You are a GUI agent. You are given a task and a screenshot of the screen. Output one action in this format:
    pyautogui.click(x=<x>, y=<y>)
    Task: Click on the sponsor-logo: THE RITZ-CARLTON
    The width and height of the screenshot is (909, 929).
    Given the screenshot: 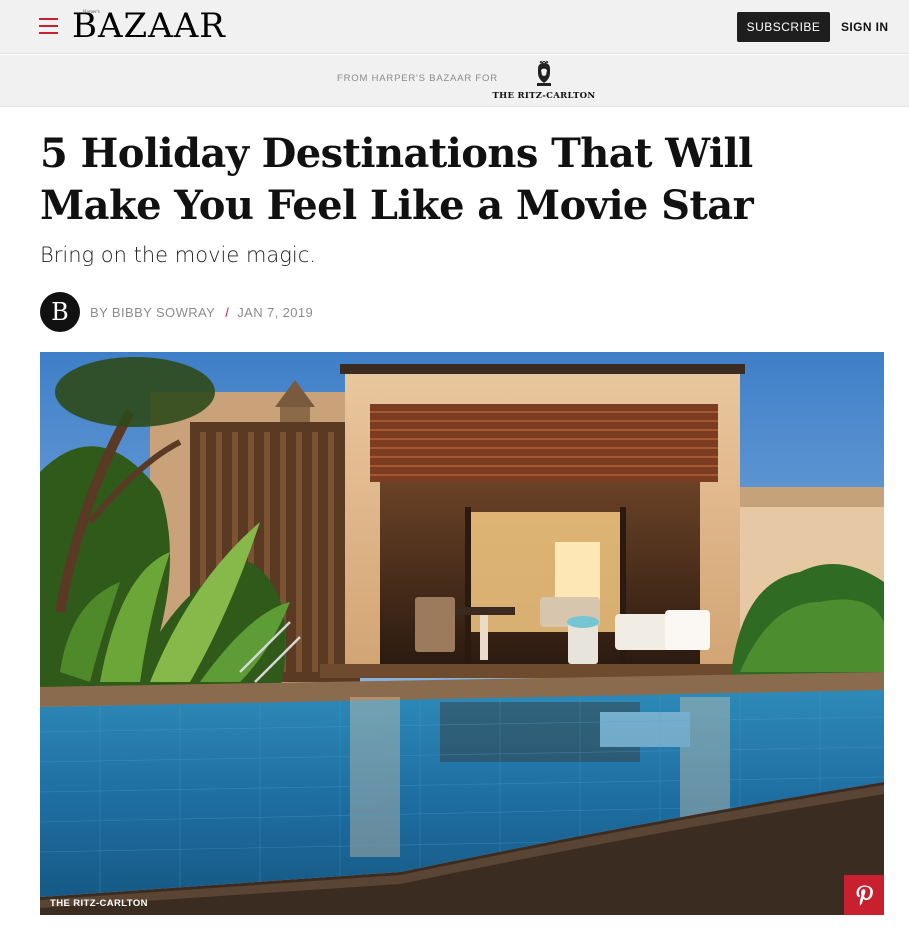 What is the action you would take?
    pyautogui.click(x=544, y=82)
    